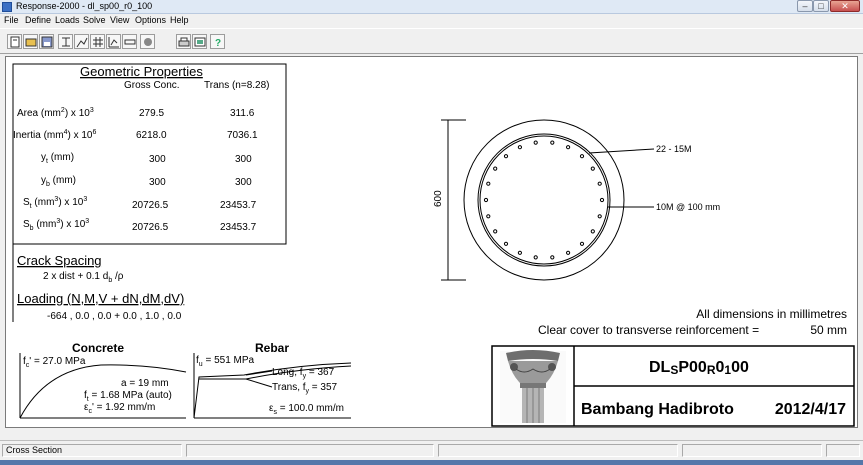  What do you see at coordinates (431, 462) in the screenshot?
I see `taskbar-strip` at bounding box center [431, 462].